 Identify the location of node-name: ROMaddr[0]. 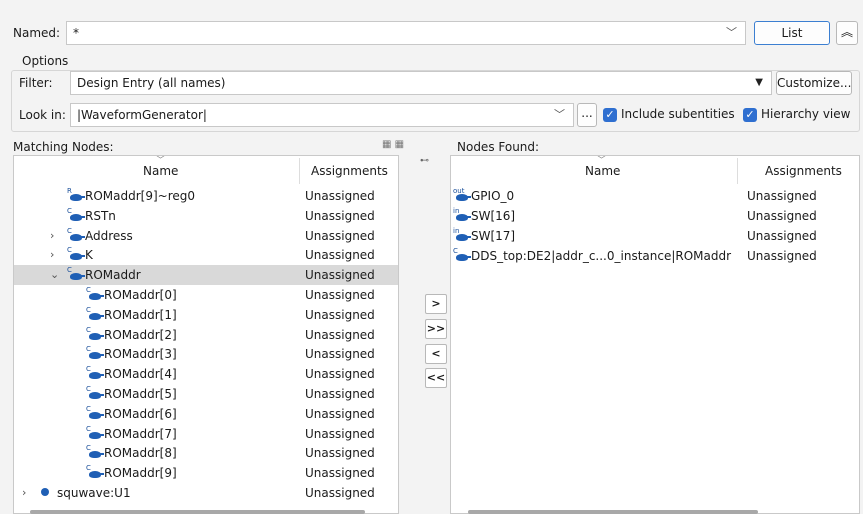
(140, 295).